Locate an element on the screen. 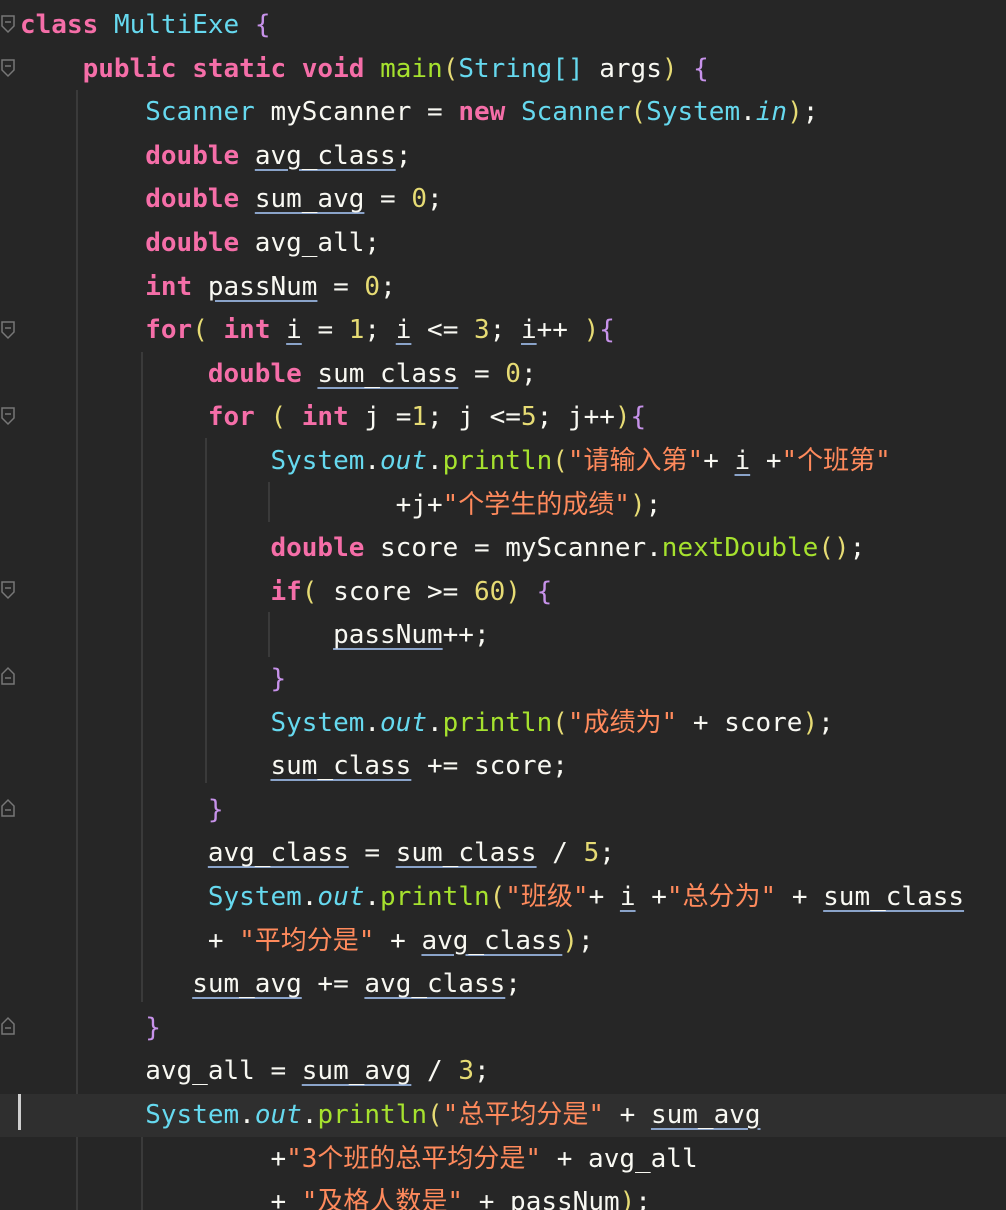 The width and height of the screenshot is (1006, 1210). code-line: for( int i = 1; i <= 3; i++ ){ is located at coordinates (317, 330).